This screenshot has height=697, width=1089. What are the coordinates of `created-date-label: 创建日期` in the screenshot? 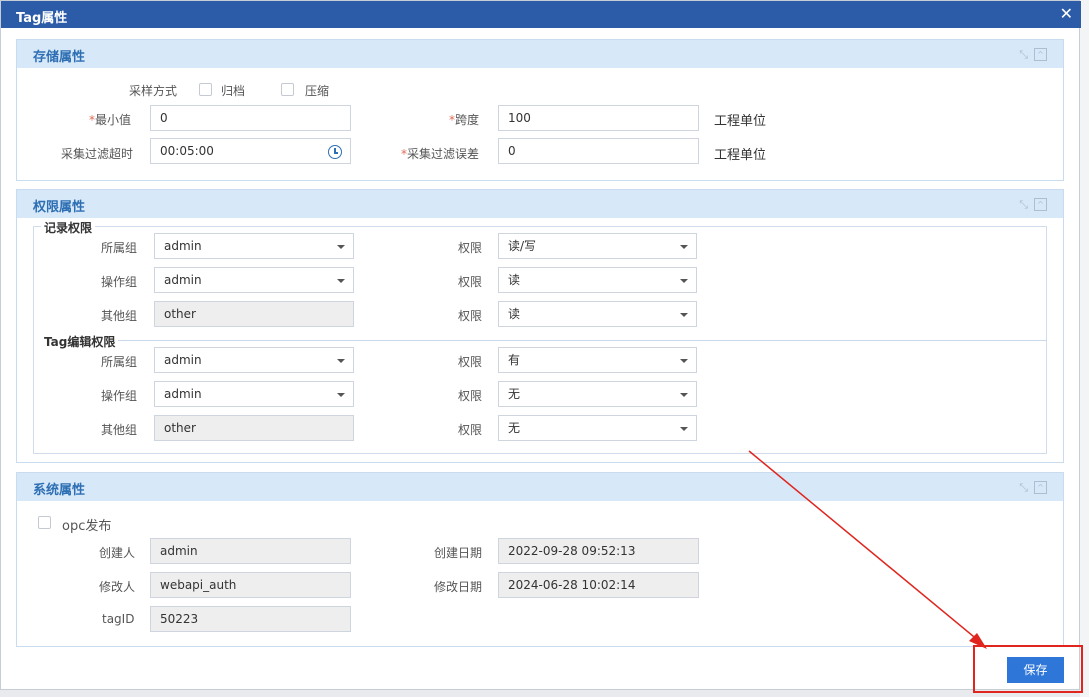 It's located at (458, 553).